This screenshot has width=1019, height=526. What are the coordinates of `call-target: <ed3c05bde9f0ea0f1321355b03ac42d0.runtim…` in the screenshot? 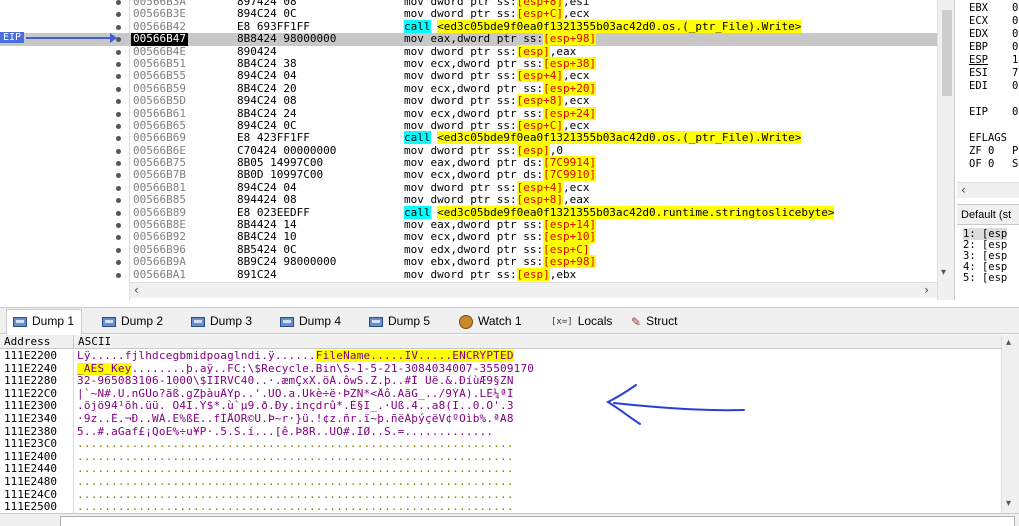 It's located at (636, 212).